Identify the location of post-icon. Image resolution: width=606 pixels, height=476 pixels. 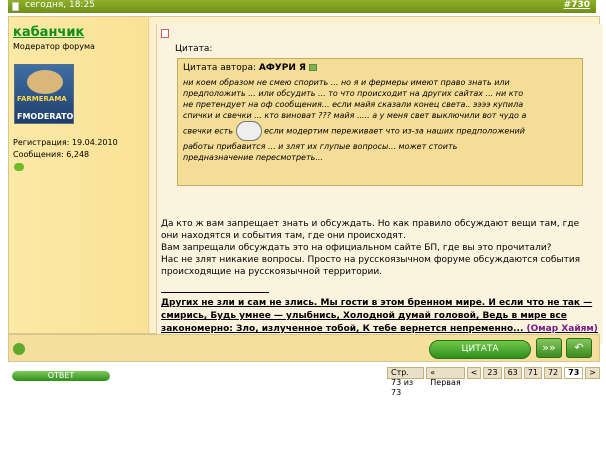
(165, 33).